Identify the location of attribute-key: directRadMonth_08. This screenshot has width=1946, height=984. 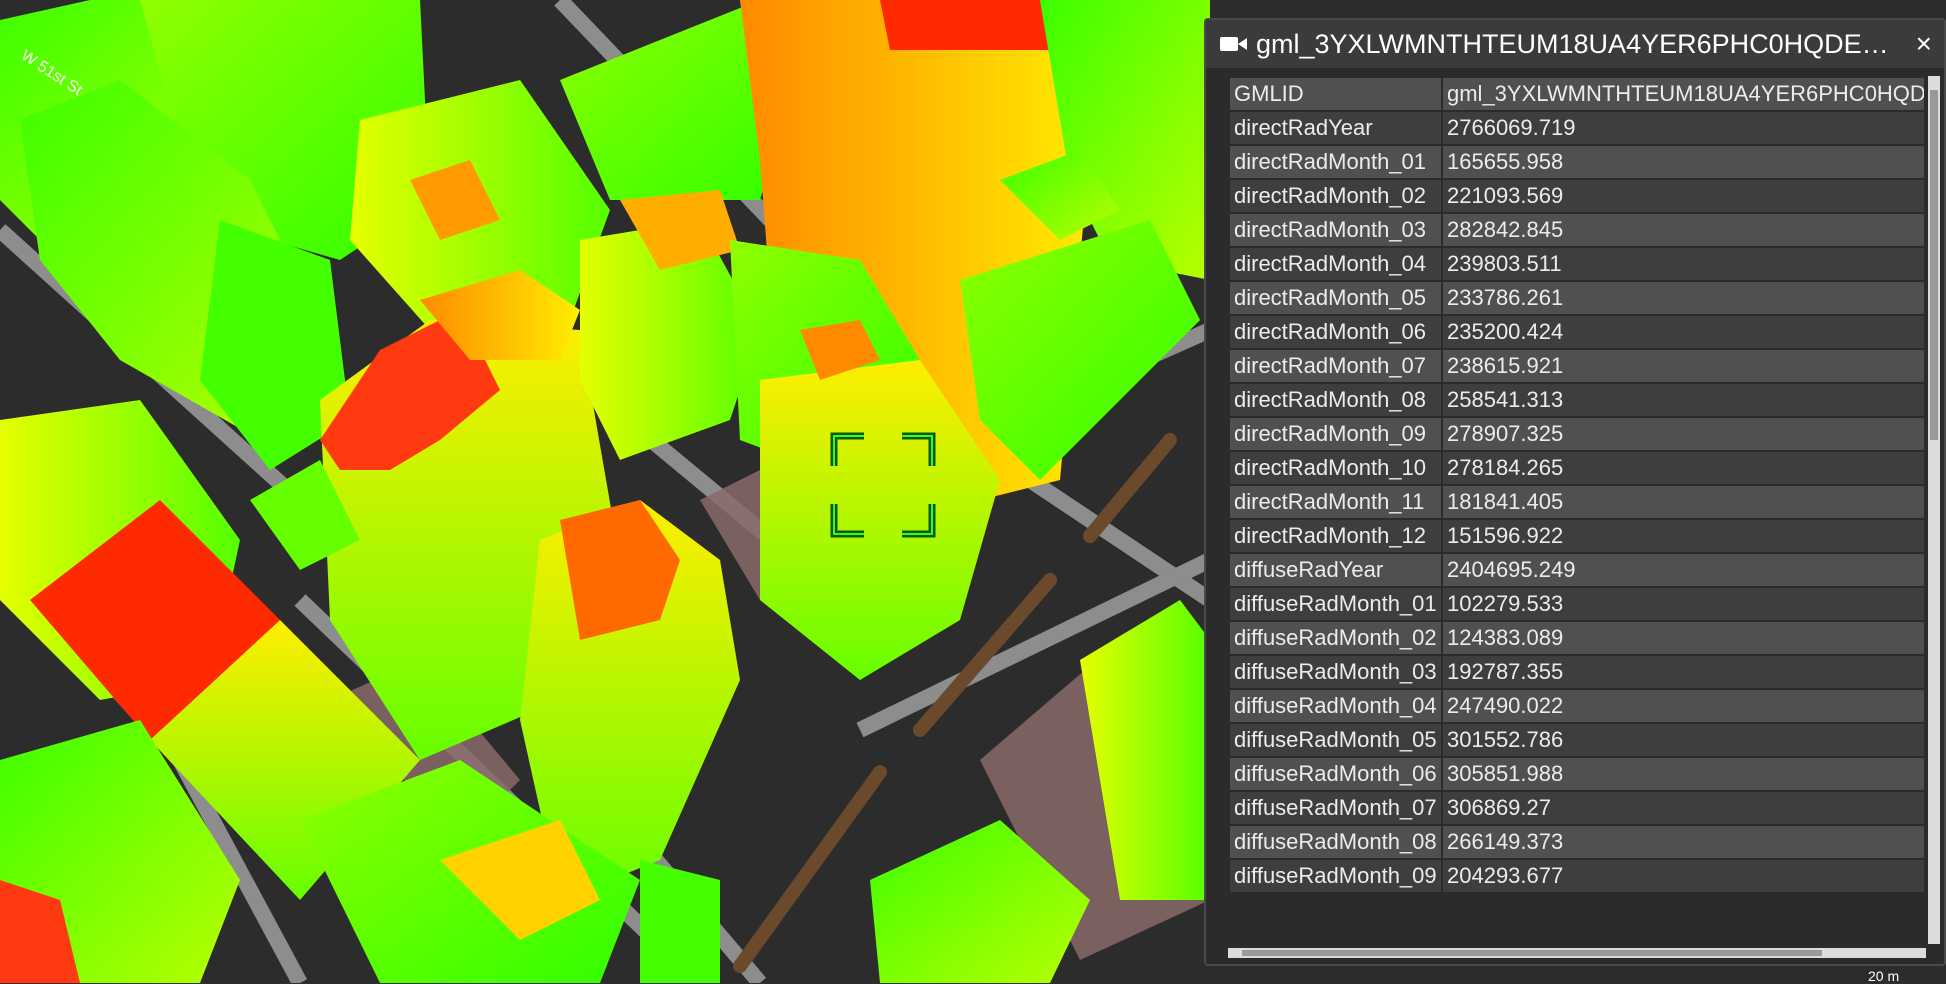
(1335, 400).